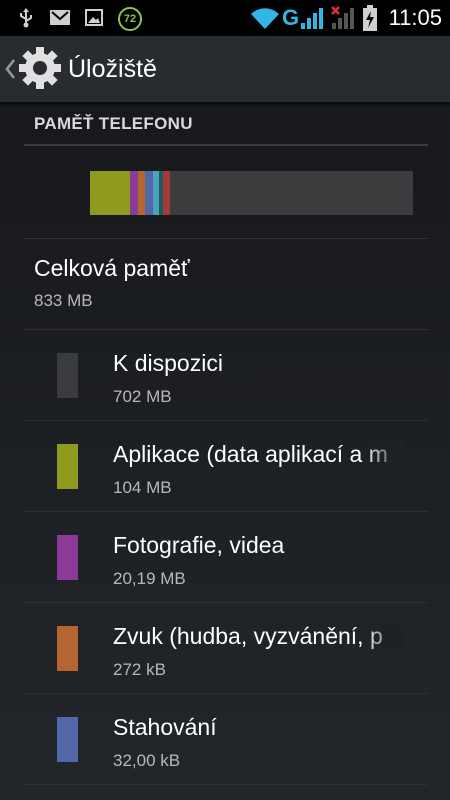 Image resolution: width=450 pixels, height=800 pixels. What do you see at coordinates (168, 363) in the screenshot?
I see `row-label: K dispozici` at bounding box center [168, 363].